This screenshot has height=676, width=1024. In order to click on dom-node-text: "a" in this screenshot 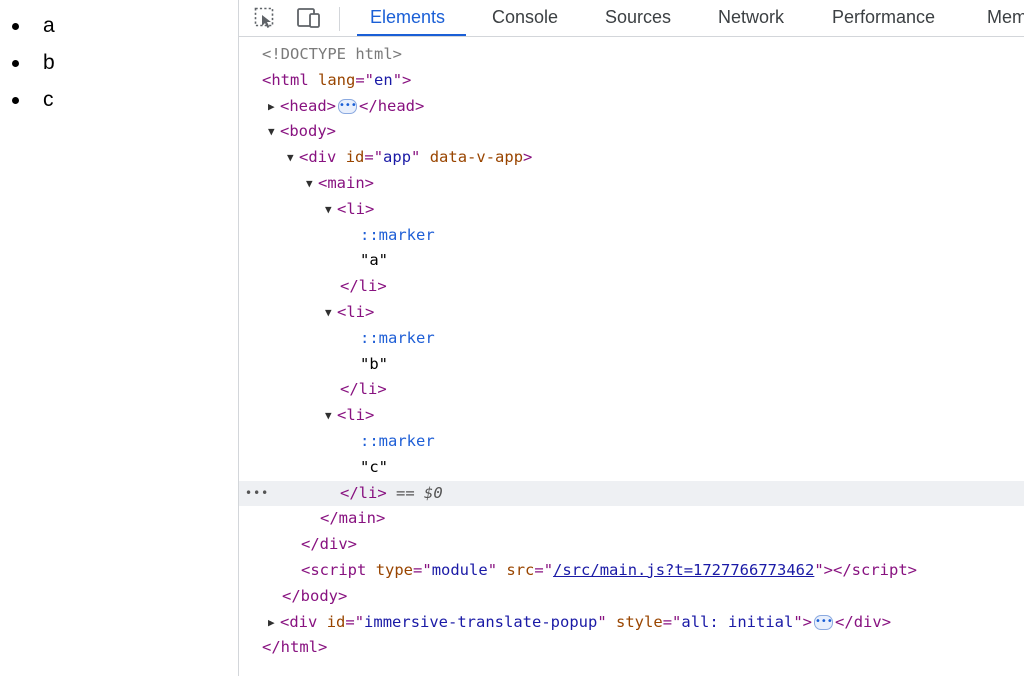, I will do `click(631, 261)`.